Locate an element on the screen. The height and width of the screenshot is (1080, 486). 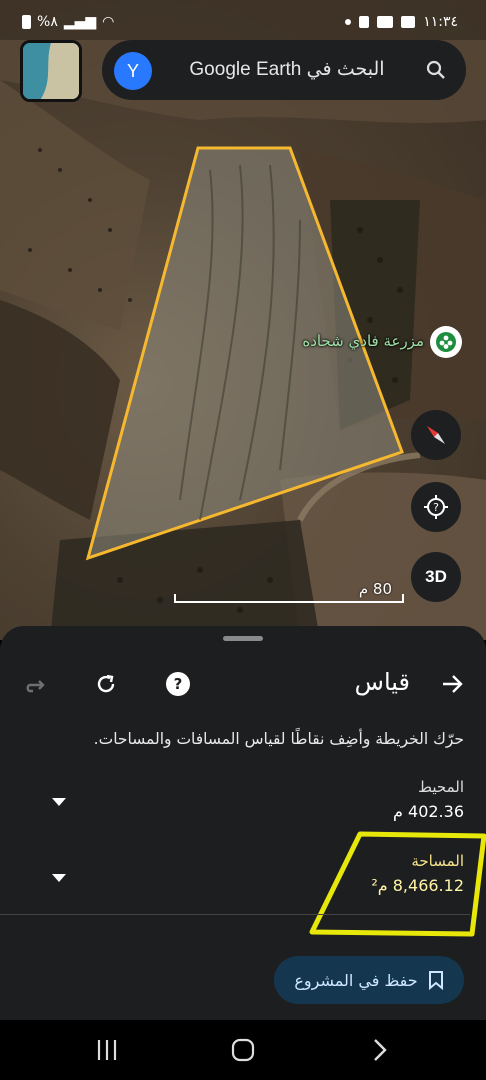
system-navbar is located at coordinates (243, 1050).